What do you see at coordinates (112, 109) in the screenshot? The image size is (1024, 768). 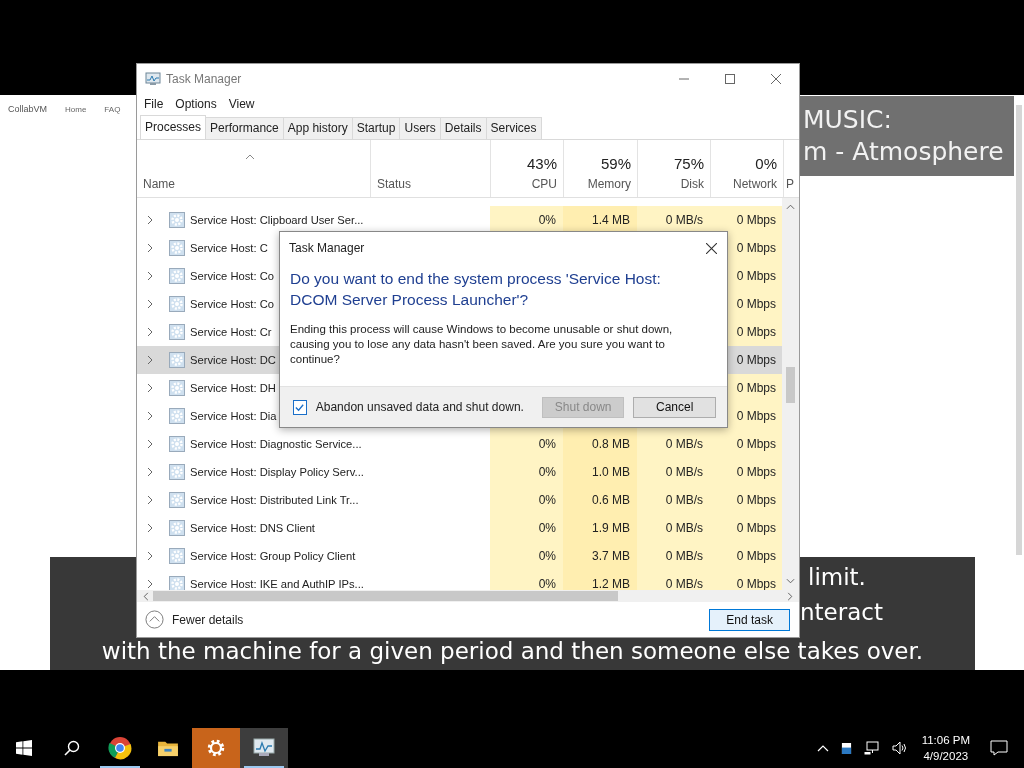 I see `nav-link: FAQ` at bounding box center [112, 109].